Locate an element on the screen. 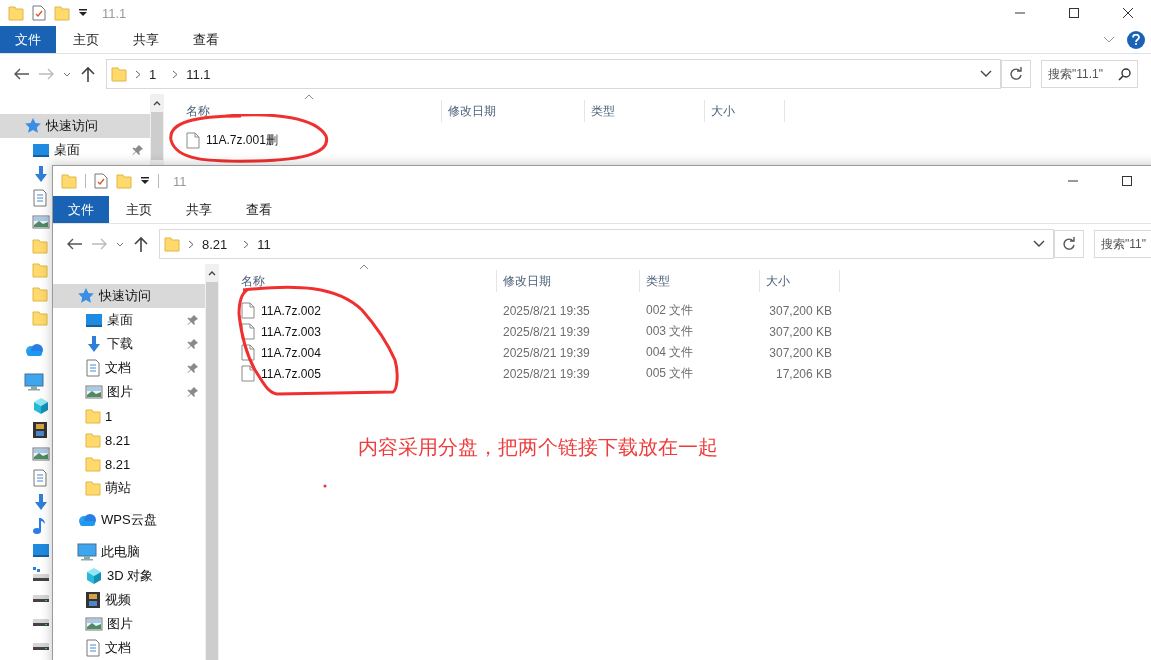 The height and width of the screenshot is (660, 1151). sidebar-item: 1 is located at coordinates (129, 416).